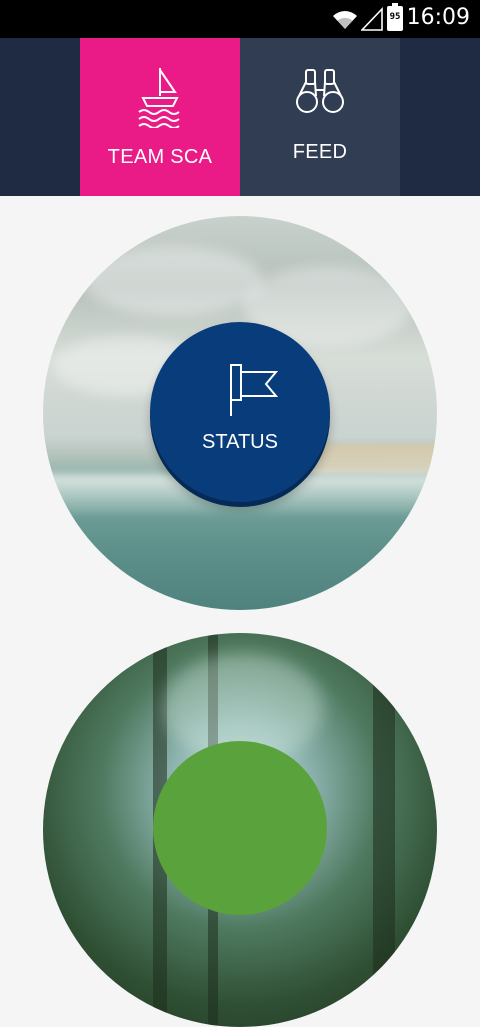  I want to click on tab-feed: FEED, so click(320, 117).